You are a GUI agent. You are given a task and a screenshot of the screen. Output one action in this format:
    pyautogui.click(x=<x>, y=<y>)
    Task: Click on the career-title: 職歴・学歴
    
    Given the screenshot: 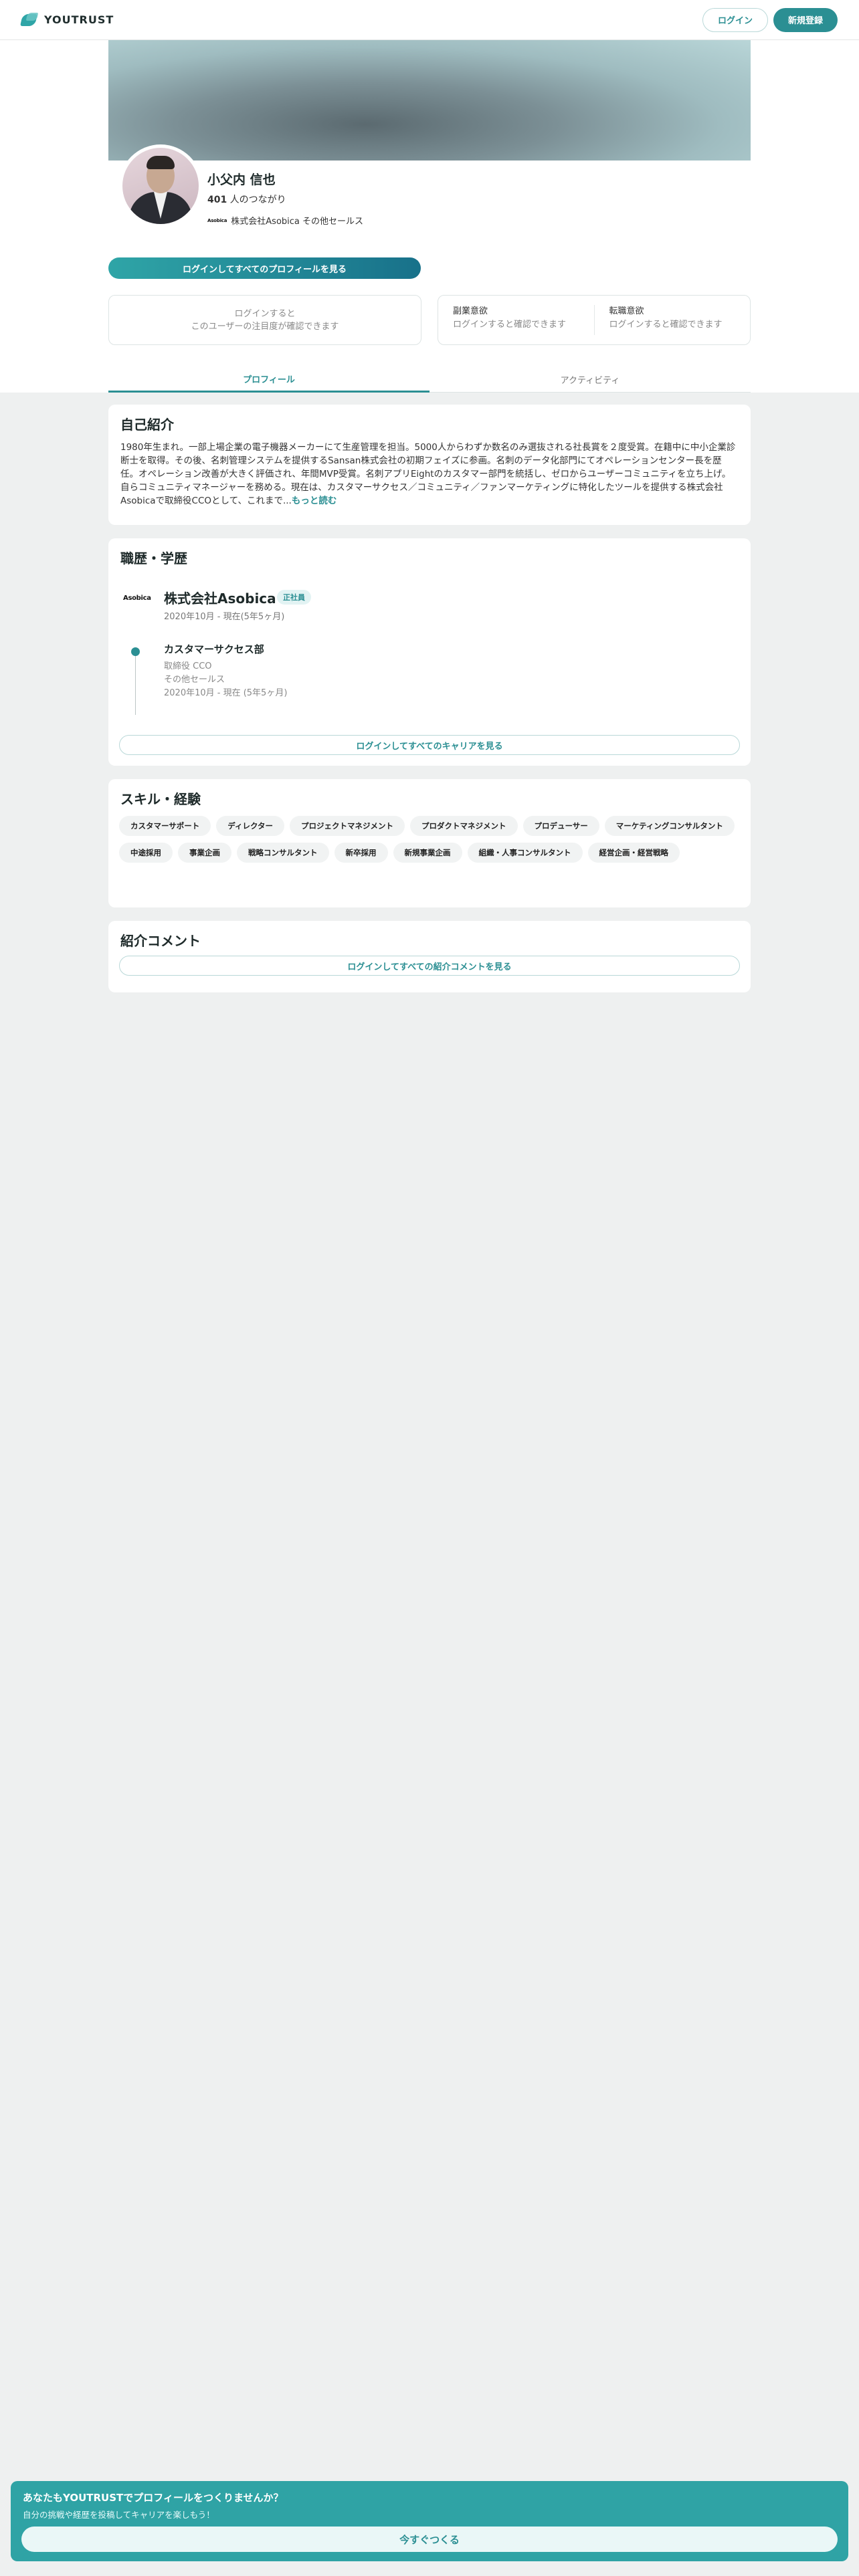 What is the action you would take?
    pyautogui.click(x=153, y=558)
    